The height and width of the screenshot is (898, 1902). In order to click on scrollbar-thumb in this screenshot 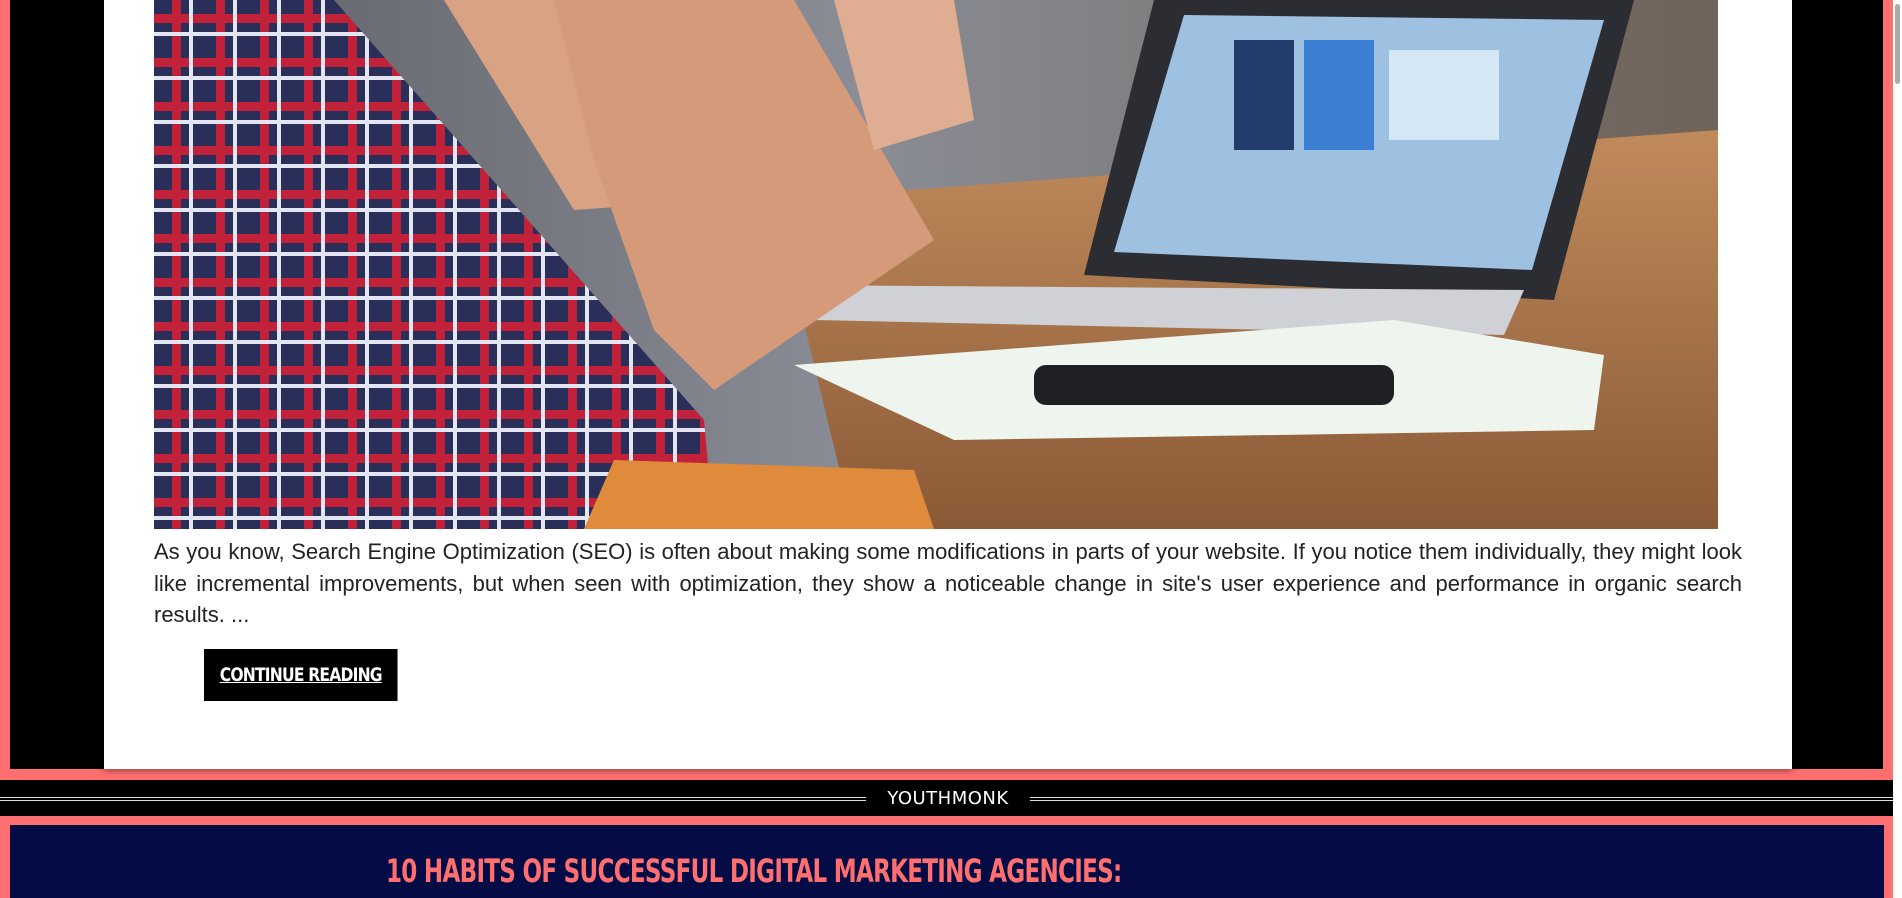, I will do `click(1897, 44)`.